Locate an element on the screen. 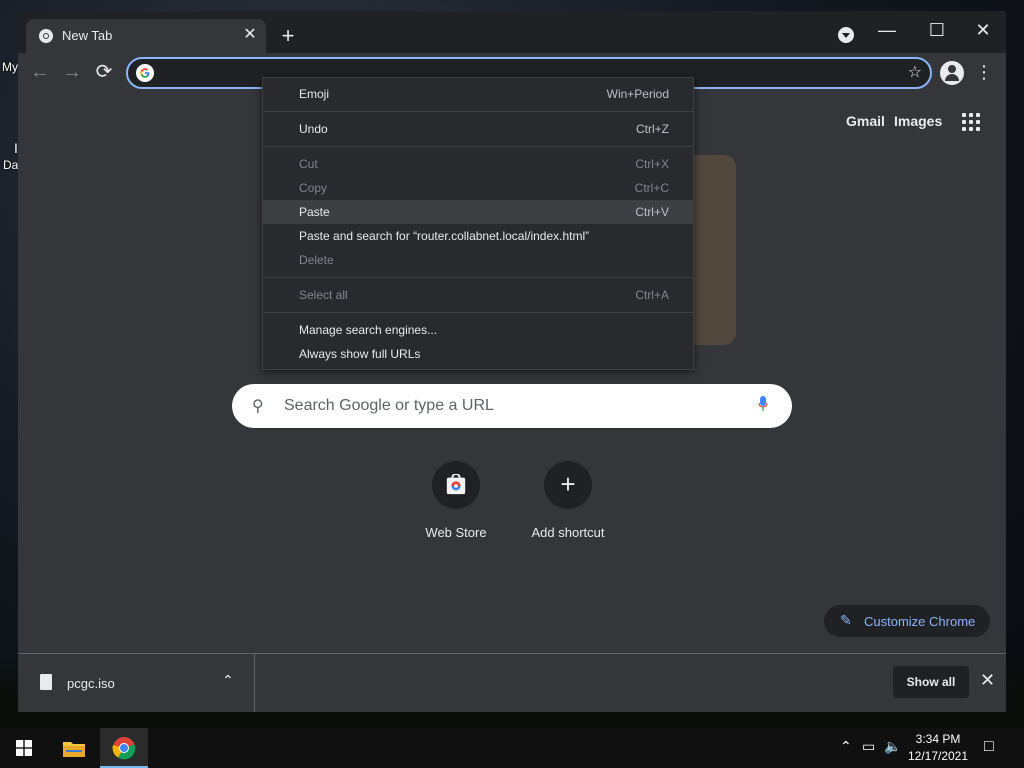 The image size is (1024, 768). menu-item-copy: Copy Ctrl+C is located at coordinates (478, 188).